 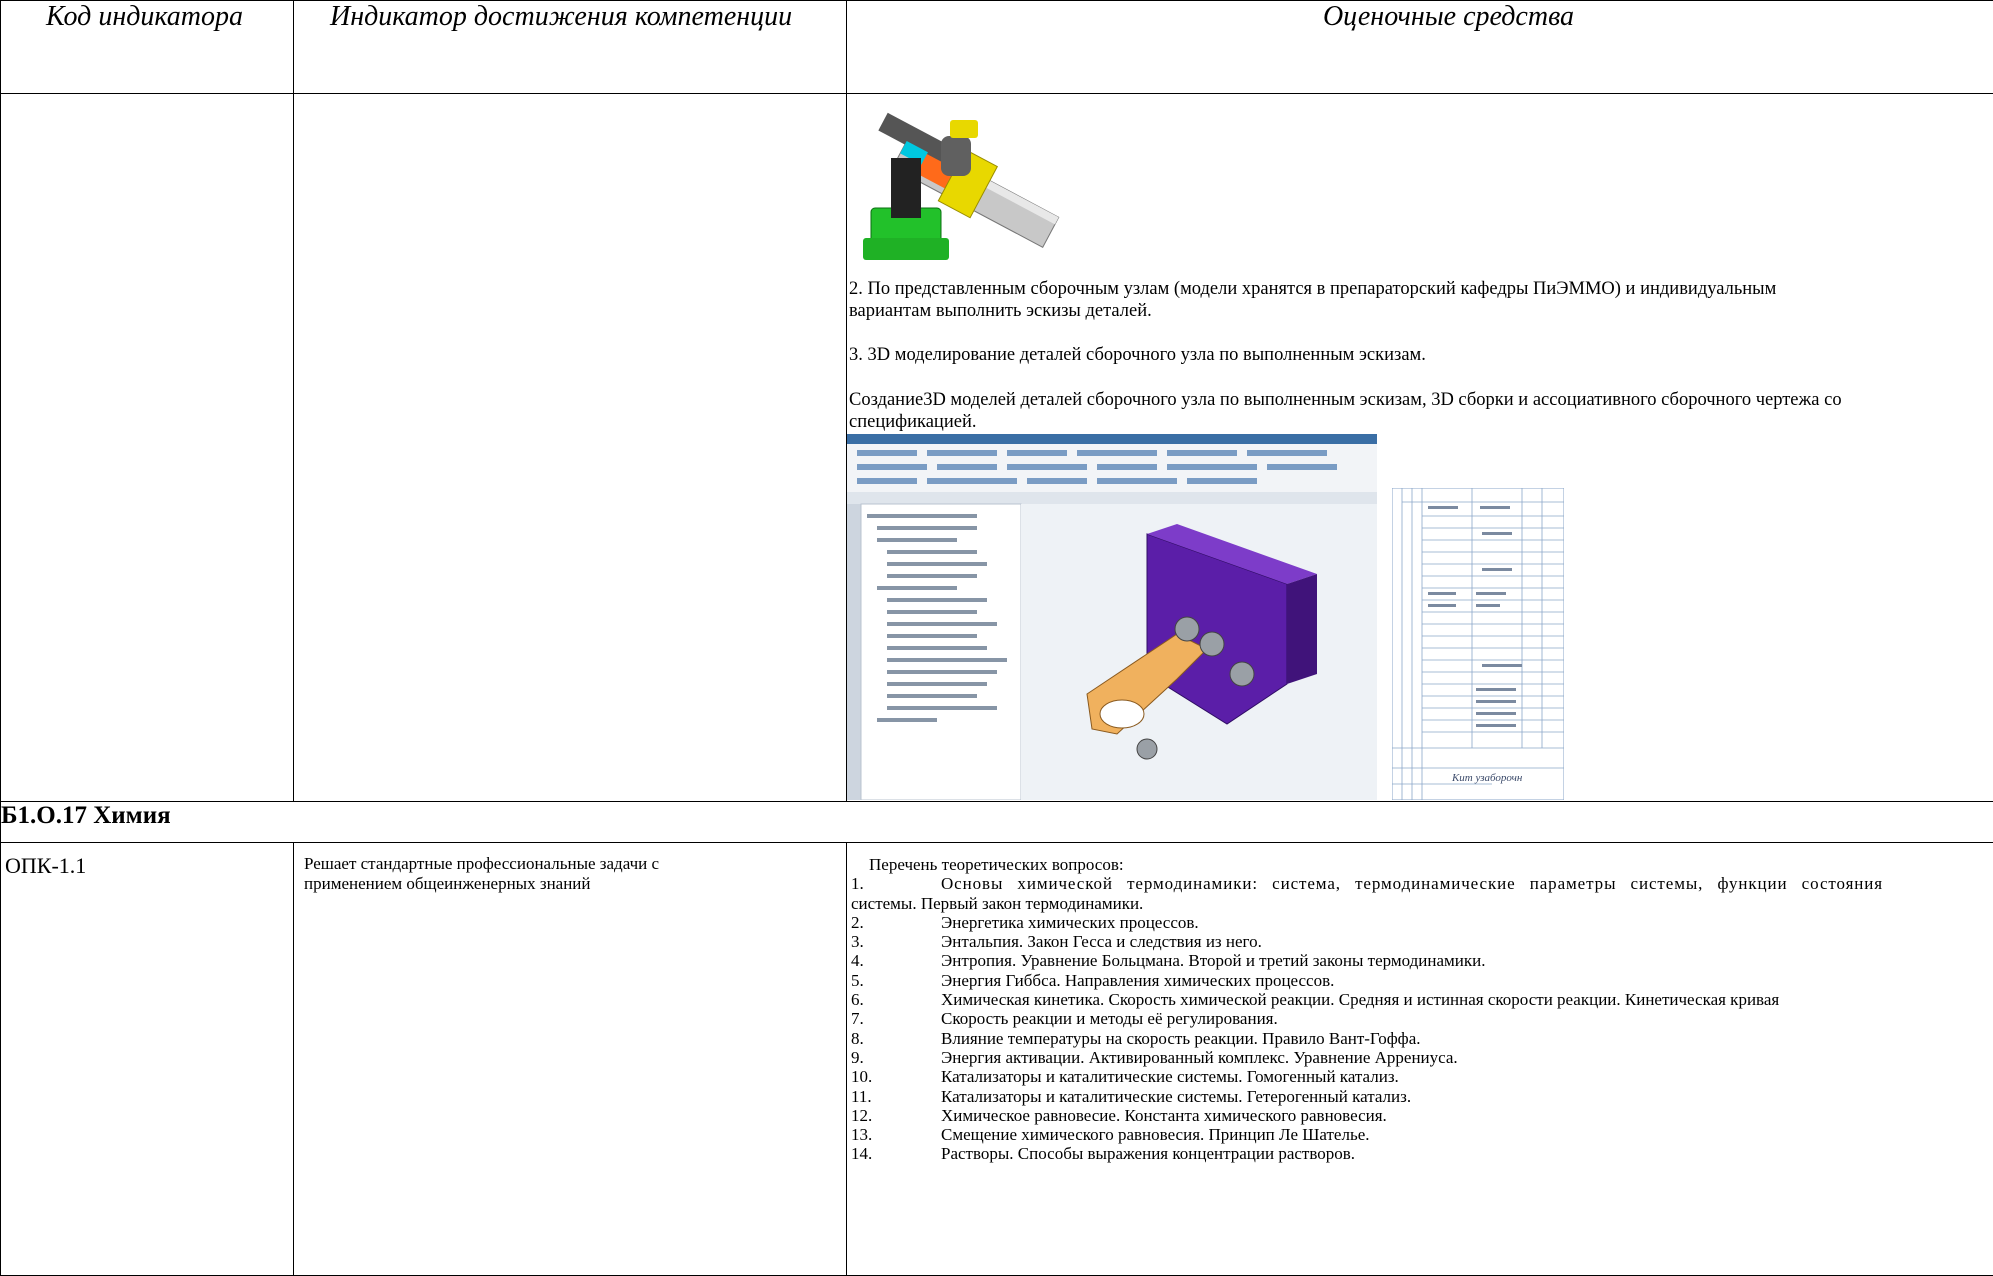 What do you see at coordinates (896, 922) in the screenshot?
I see `question-number: 2.` at bounding box center [896, 922].